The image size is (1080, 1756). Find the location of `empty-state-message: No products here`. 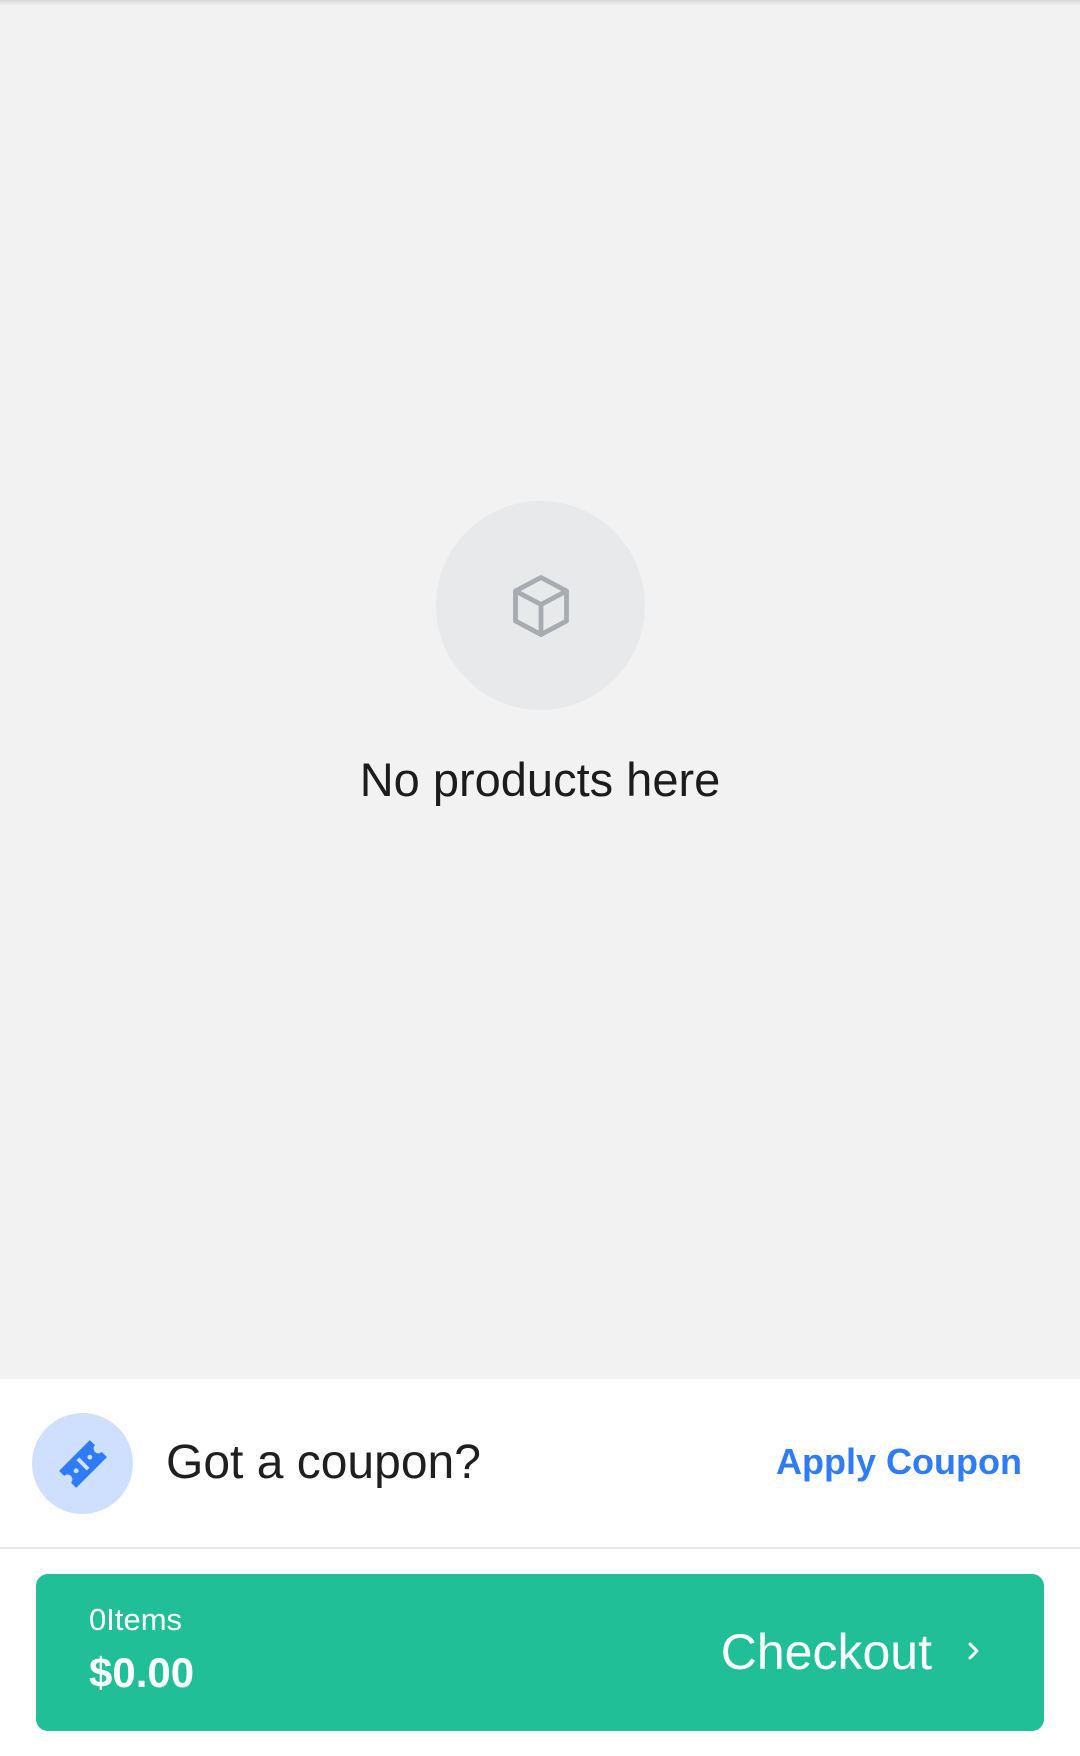

empty-state-message: No products here is located at coordinates (540, 779).